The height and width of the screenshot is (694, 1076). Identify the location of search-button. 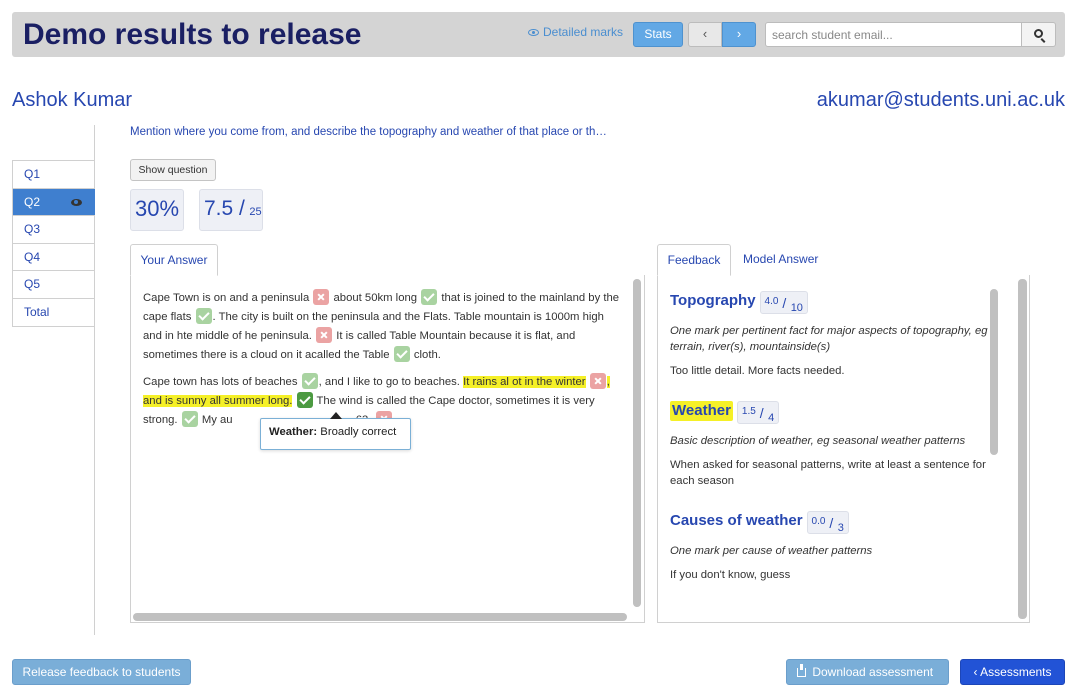
(1038, 34).